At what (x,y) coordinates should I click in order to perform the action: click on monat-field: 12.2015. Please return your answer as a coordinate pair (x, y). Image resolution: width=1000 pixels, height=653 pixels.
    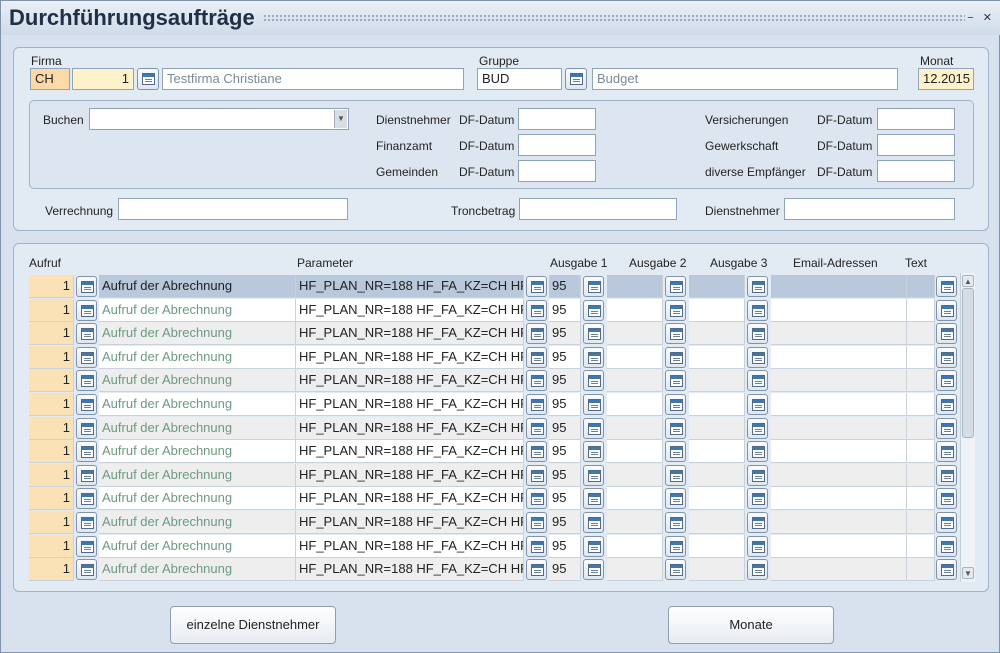
    Looking at the image, I should click on (946, 79).